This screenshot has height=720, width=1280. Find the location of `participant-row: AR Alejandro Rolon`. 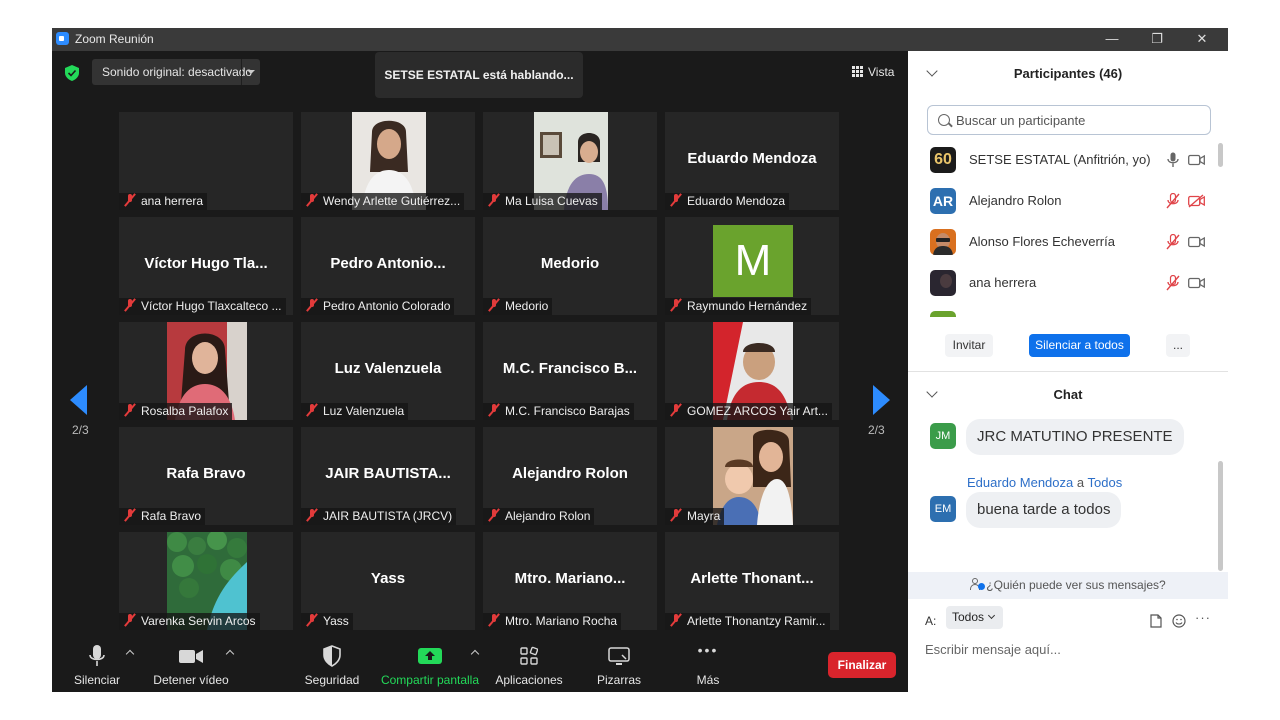

participant-row: AR Alejandro Rolon is located at coordinates (1062, 200).